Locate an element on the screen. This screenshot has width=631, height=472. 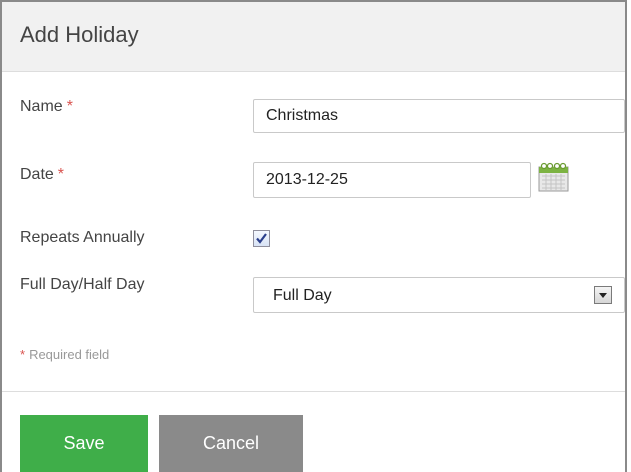
chevron-down-icon is located at coordinates (603, 295).